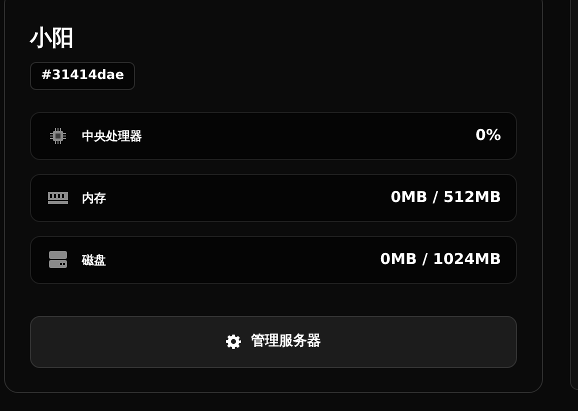 This screenshot has height=411, width=578. I want to click on manage-server-button: 管理服务器, so click(273, 342).